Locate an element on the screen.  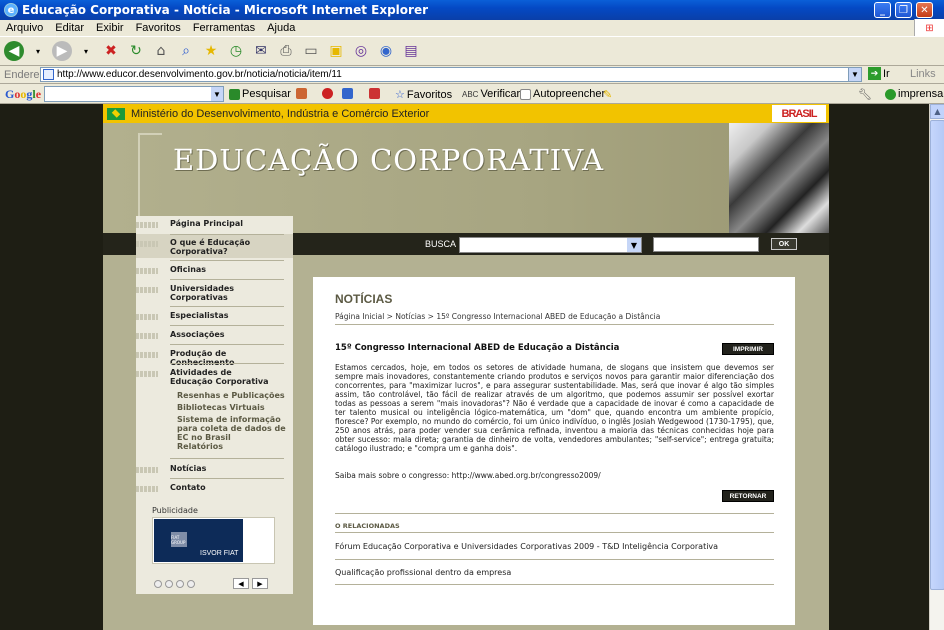
pagerank-button is located at coordinates (327, 93).